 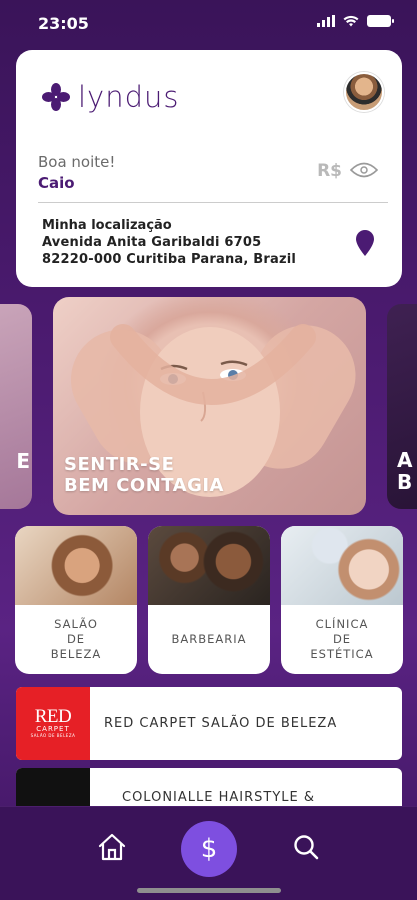 What do you see at coordinates (56, 97) in the screenshot?
I see `lyndus-logo-icon` at bounding box center [56, 97].